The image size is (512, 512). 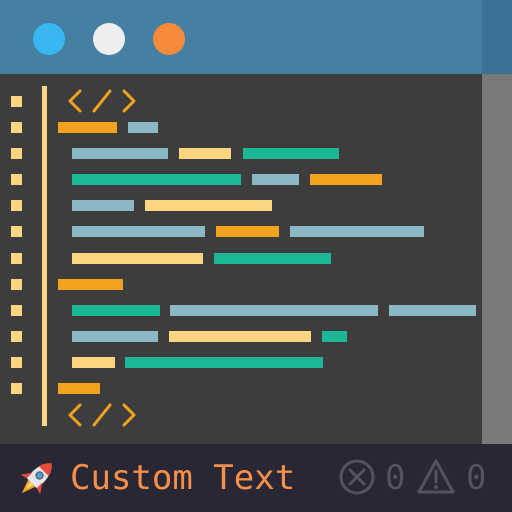 What do you see at coordinates (241, 37) in the screenshot?
I see `title-bar` at bounding box center [241, 37].